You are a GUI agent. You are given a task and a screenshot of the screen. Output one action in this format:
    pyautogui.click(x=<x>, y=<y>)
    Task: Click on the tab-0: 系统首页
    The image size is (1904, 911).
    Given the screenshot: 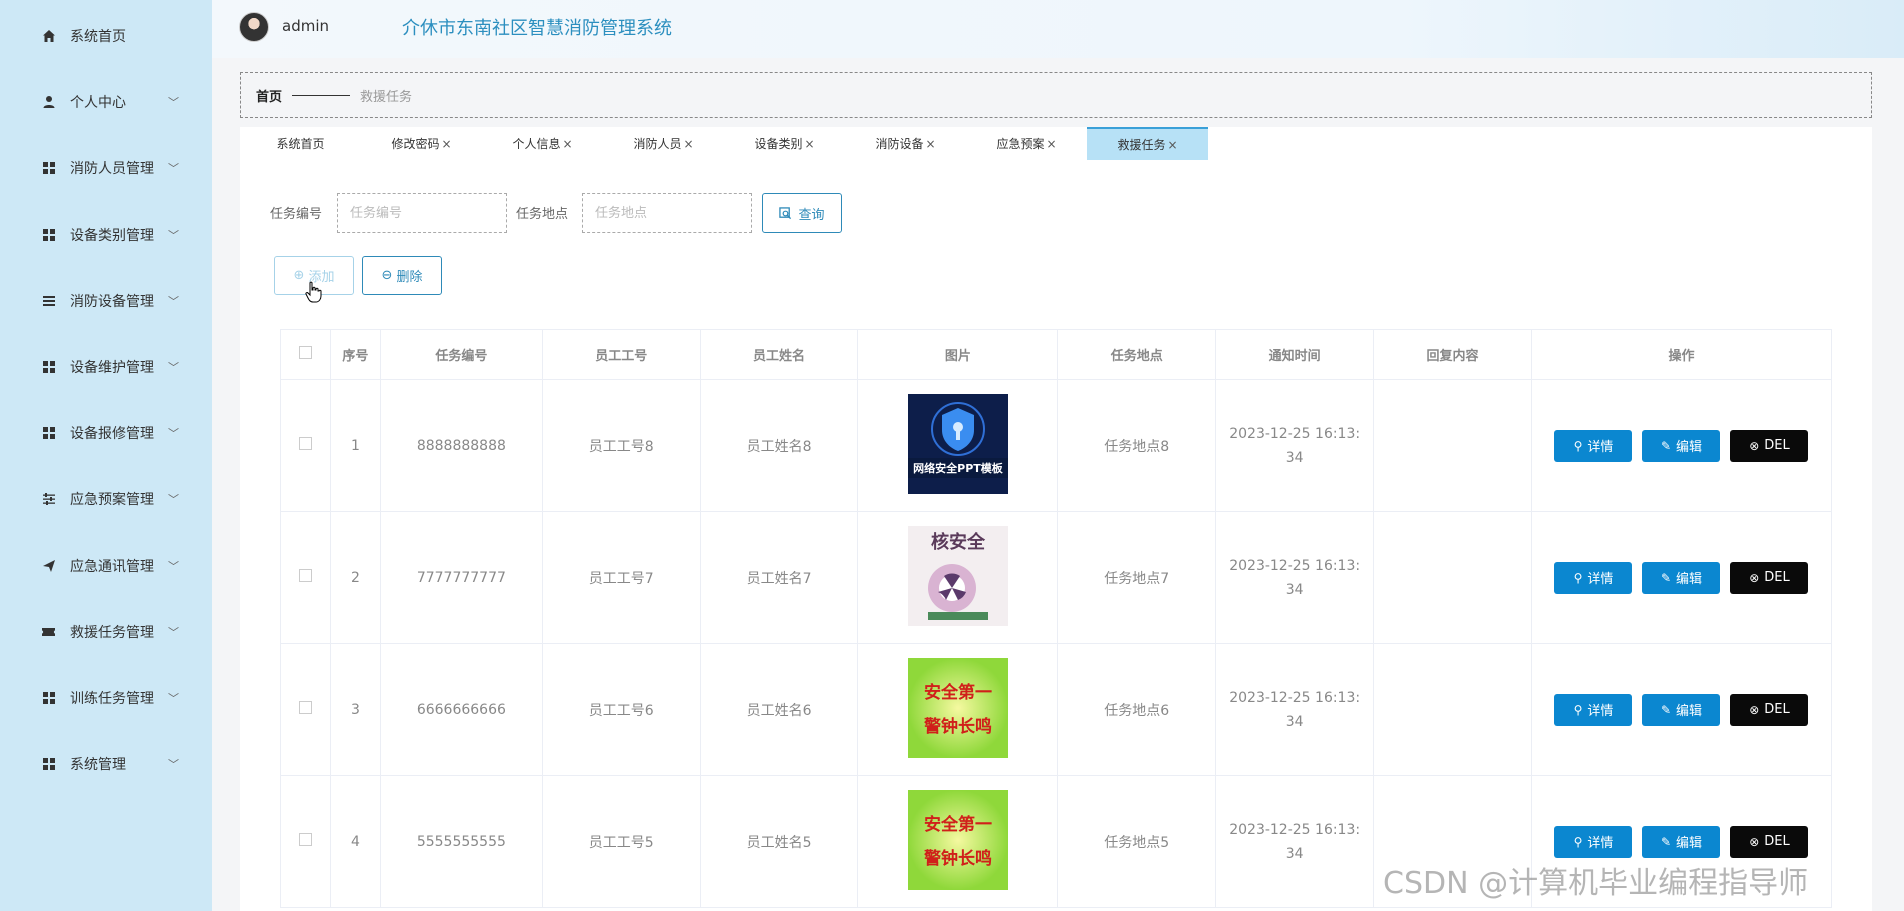 What is the action you would take?
    pyautogui.click(x=300, y=143)
    